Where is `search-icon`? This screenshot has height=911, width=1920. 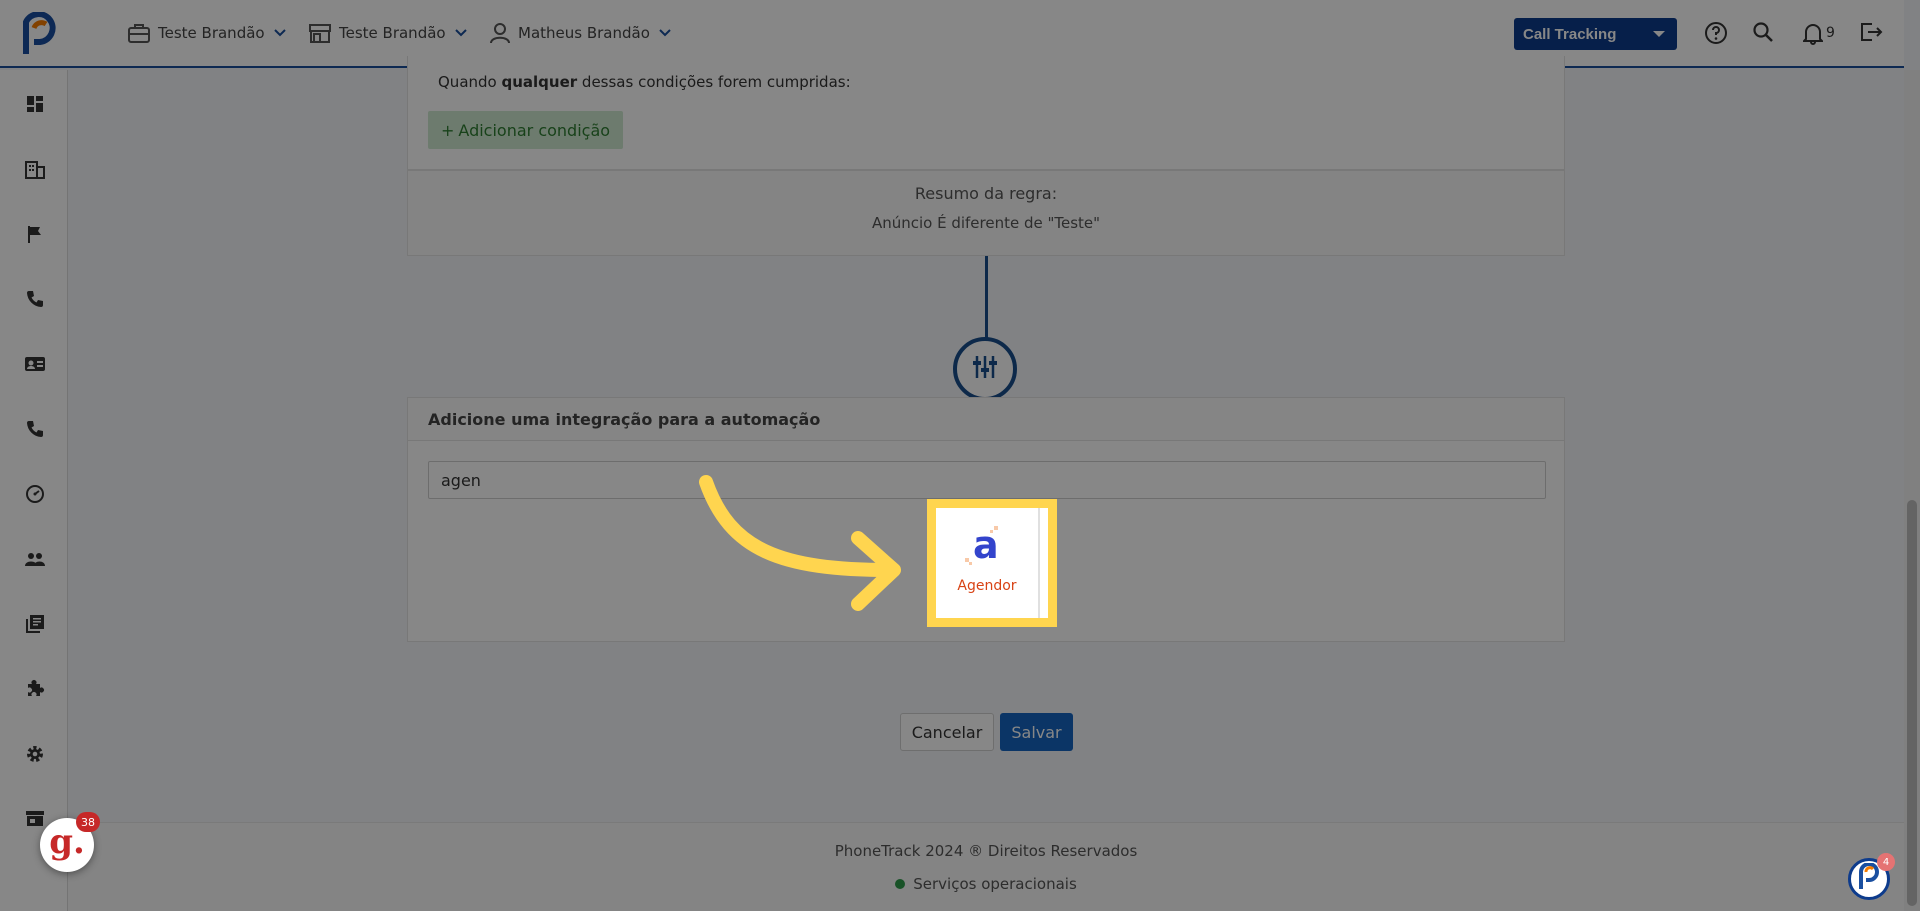
search-icon is located at coordinates (1763, 34).